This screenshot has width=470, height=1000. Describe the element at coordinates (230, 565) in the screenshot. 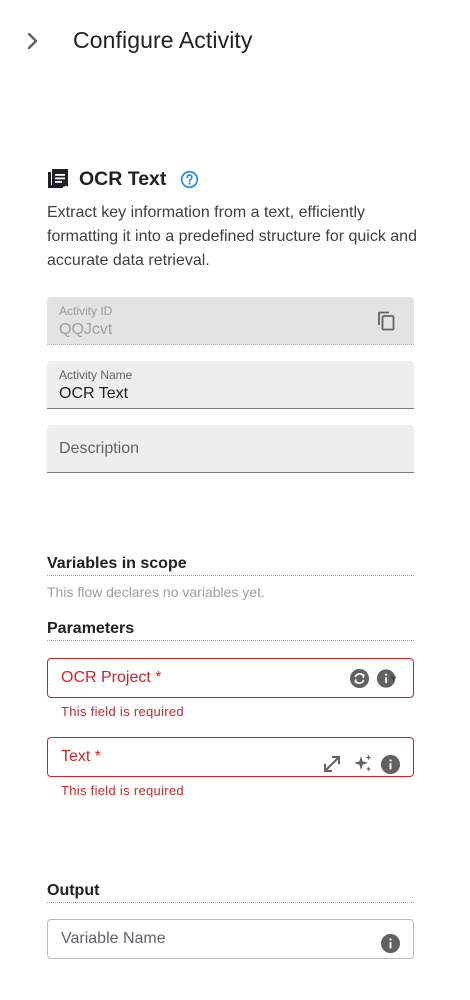

I see `variables-section-title: Variables in scope` at that location.